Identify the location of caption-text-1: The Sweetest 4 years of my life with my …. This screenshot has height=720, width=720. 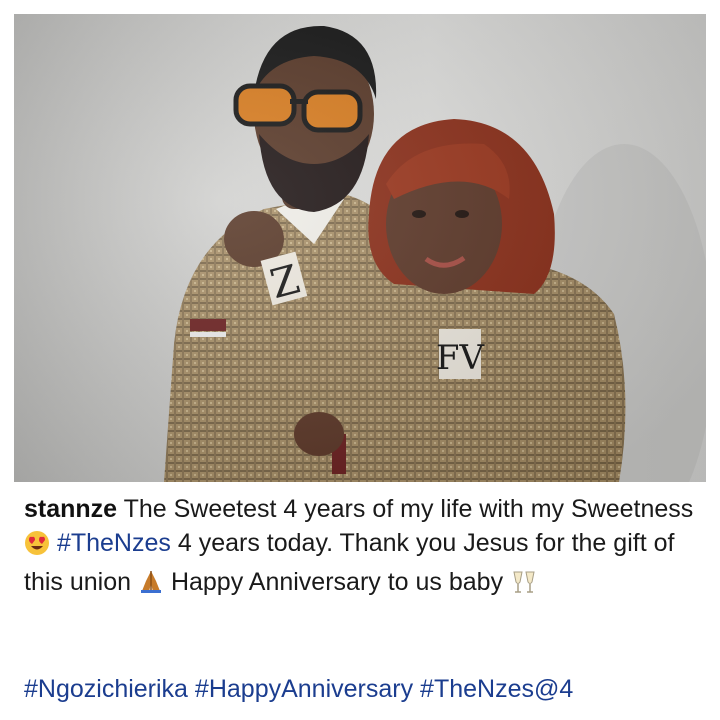
(408, 509).